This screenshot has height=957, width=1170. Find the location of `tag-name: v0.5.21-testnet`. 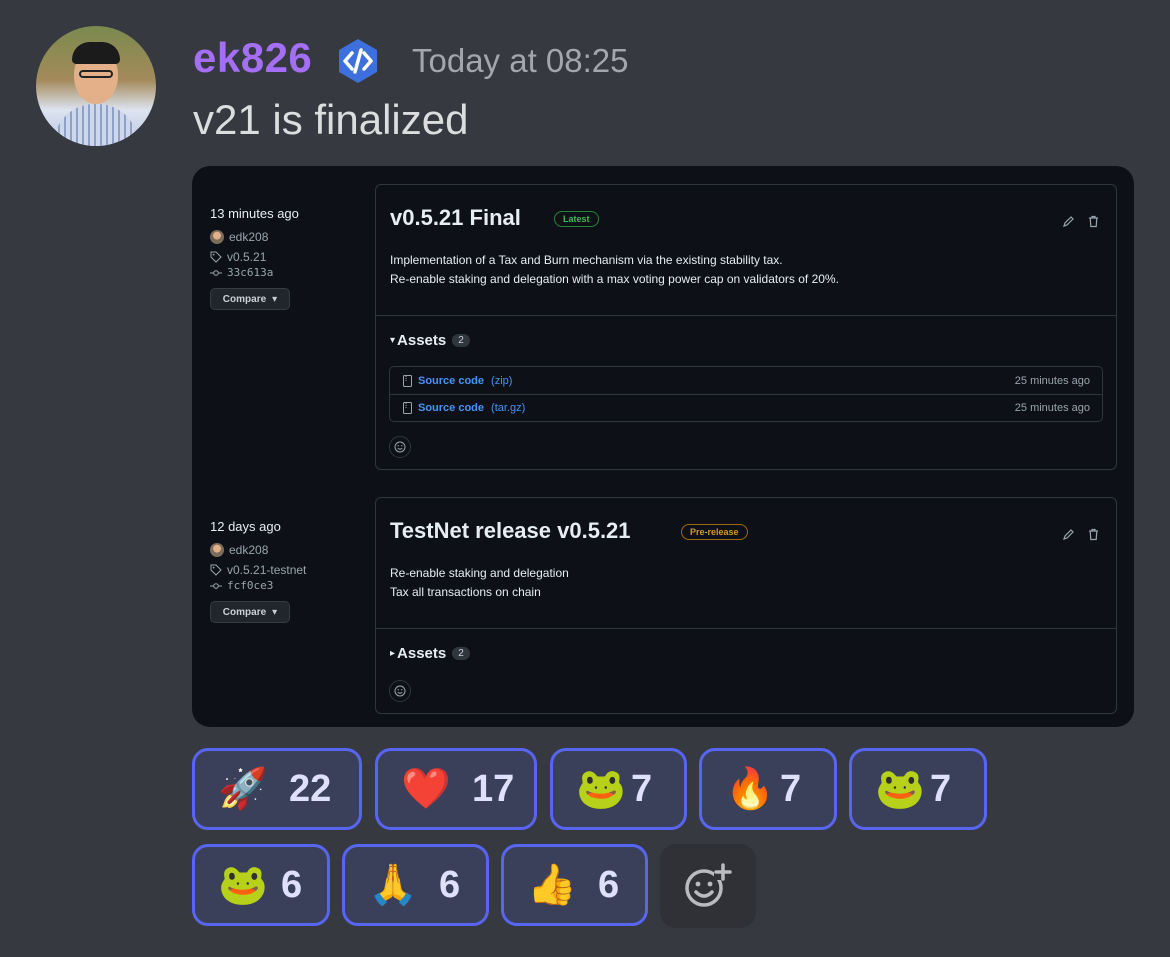

tag-name: v0.5.21-testnet is located at coordinates (266, 570).